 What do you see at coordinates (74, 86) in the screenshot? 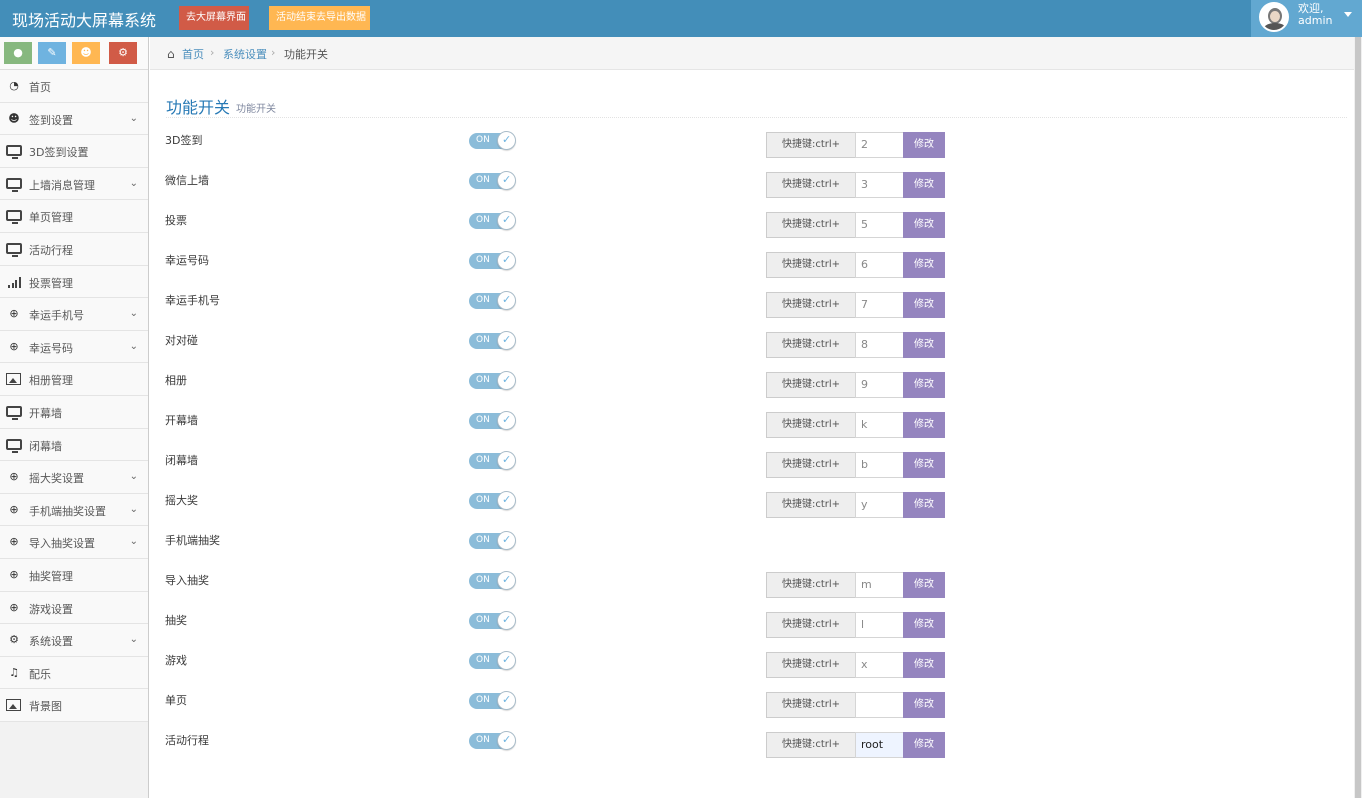
I see `sidebar-item: ◔ 首页` at bounding box center [74, 86].